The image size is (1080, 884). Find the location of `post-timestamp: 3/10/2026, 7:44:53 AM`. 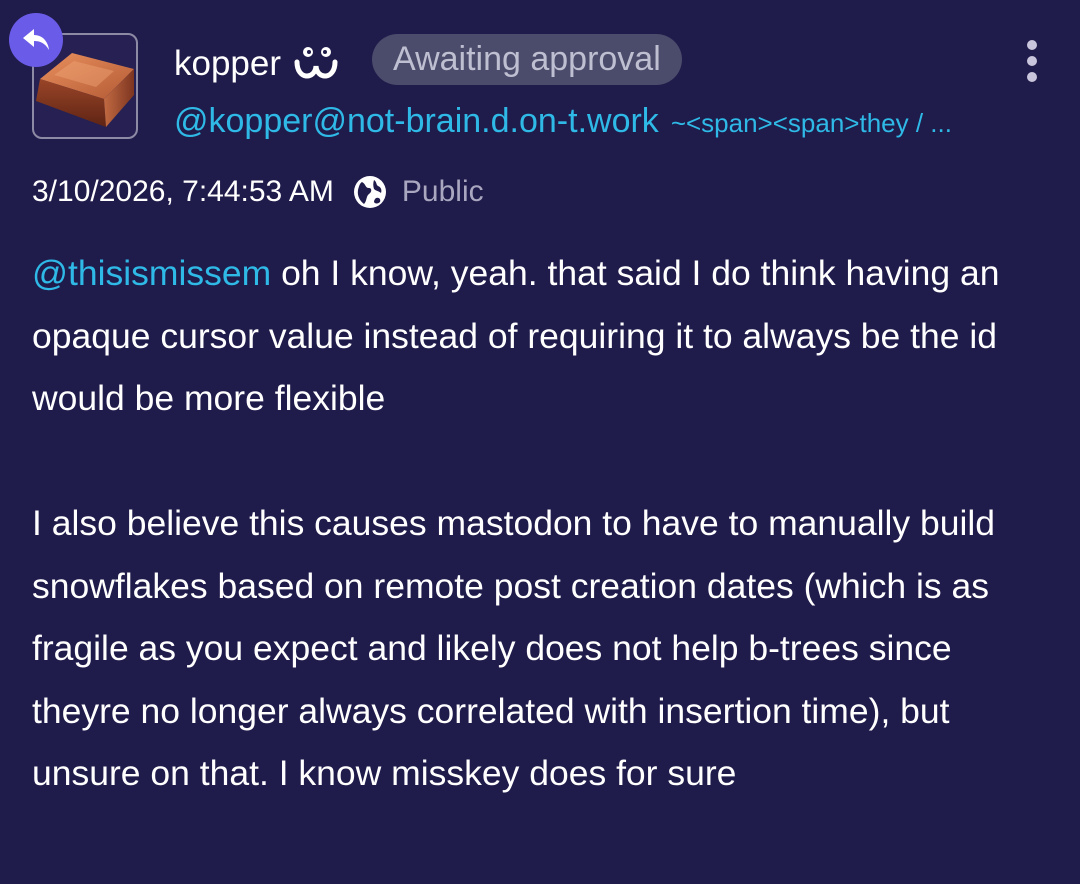

post-timestamp: 3/10/2026, 7:44:53 AM is located at coordinates (183, 192).